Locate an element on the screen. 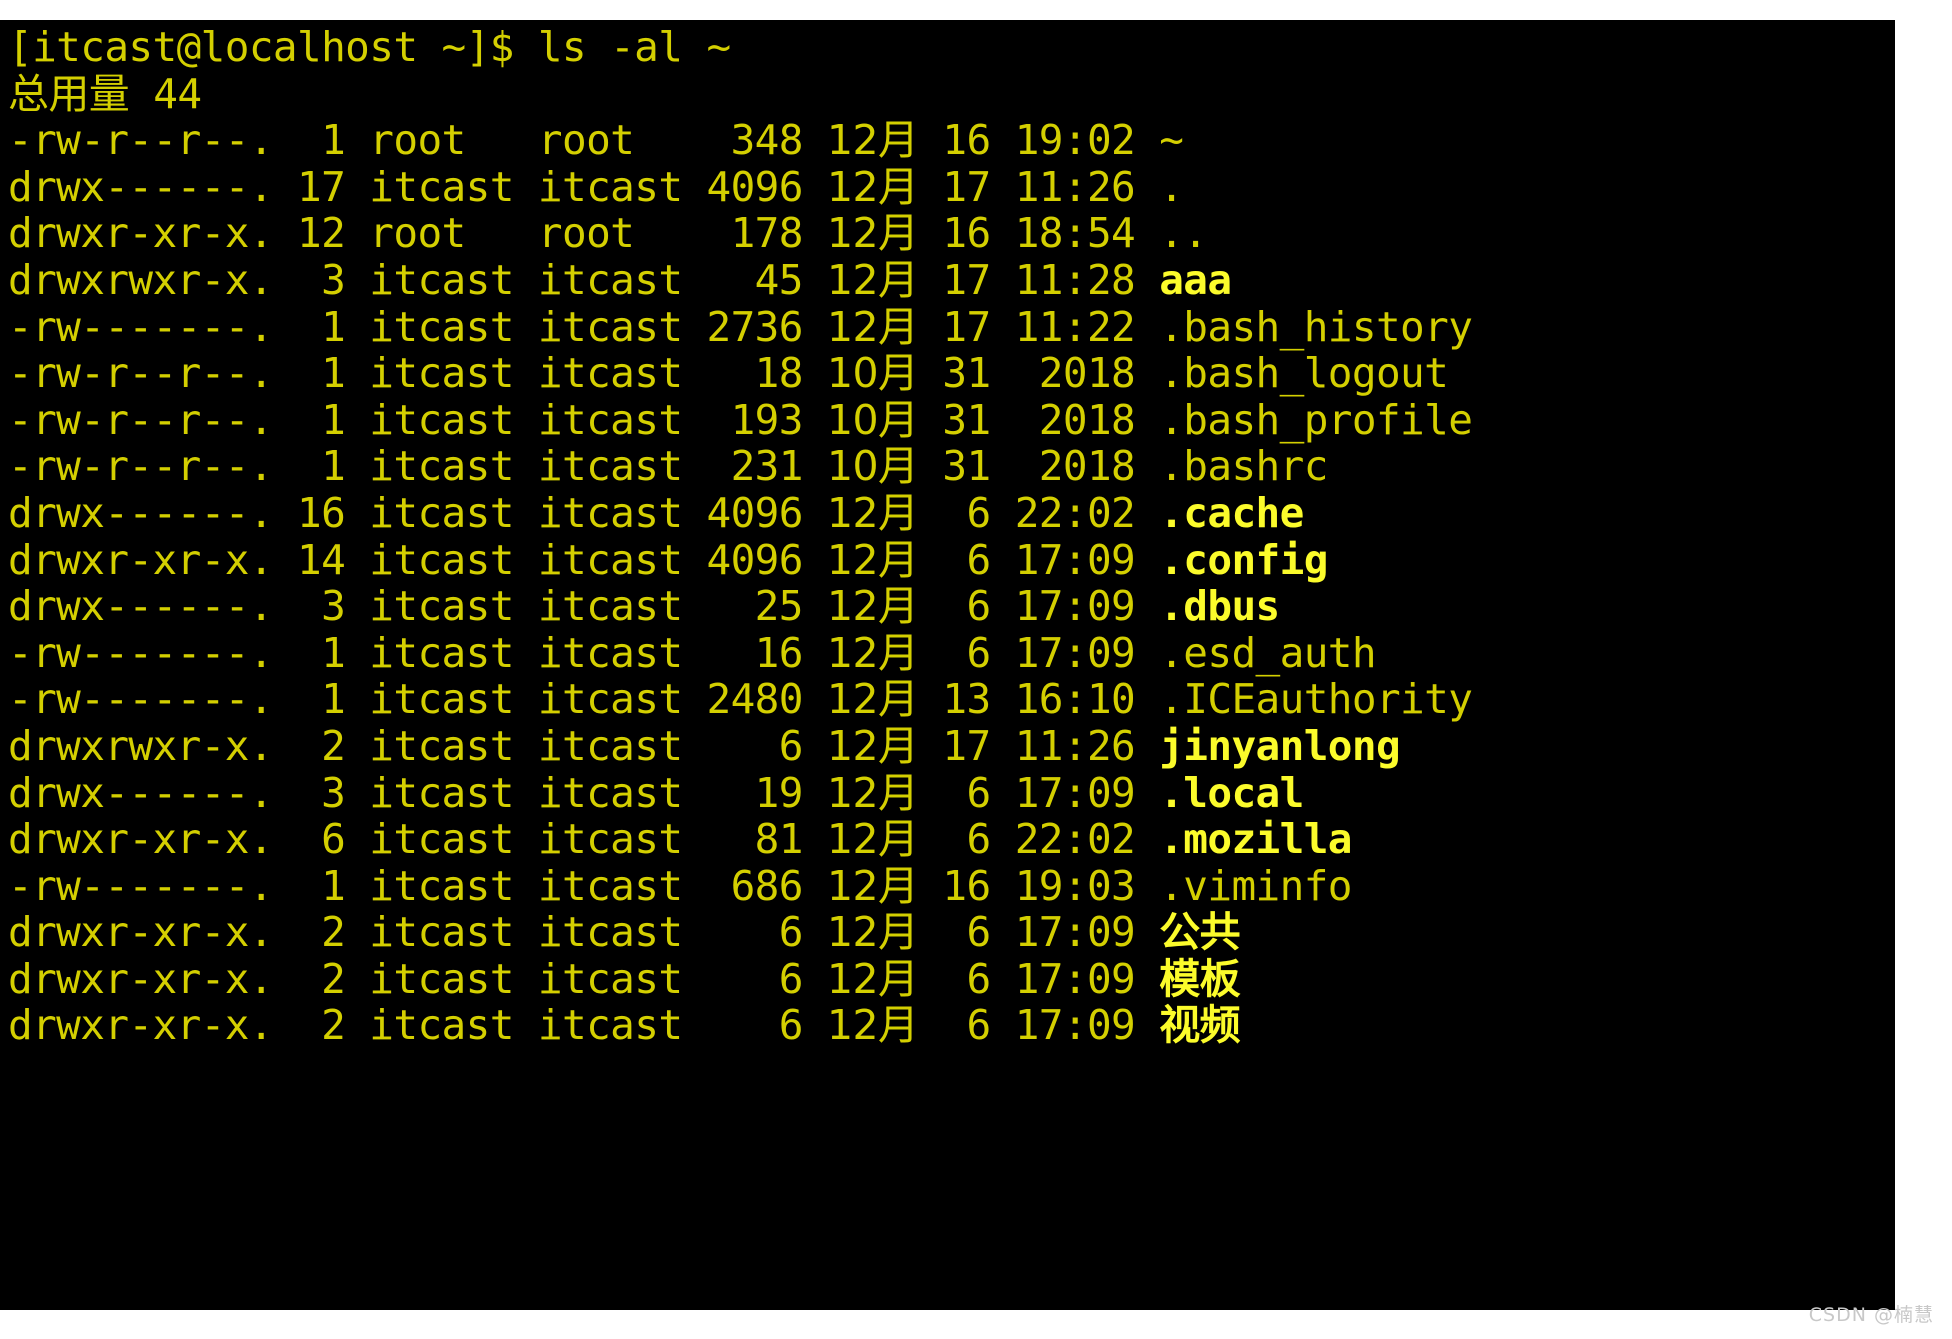 The height and width of the screenshot is (1339, 1952). file-name: .bashrc is located at coordinates (1243, 466).